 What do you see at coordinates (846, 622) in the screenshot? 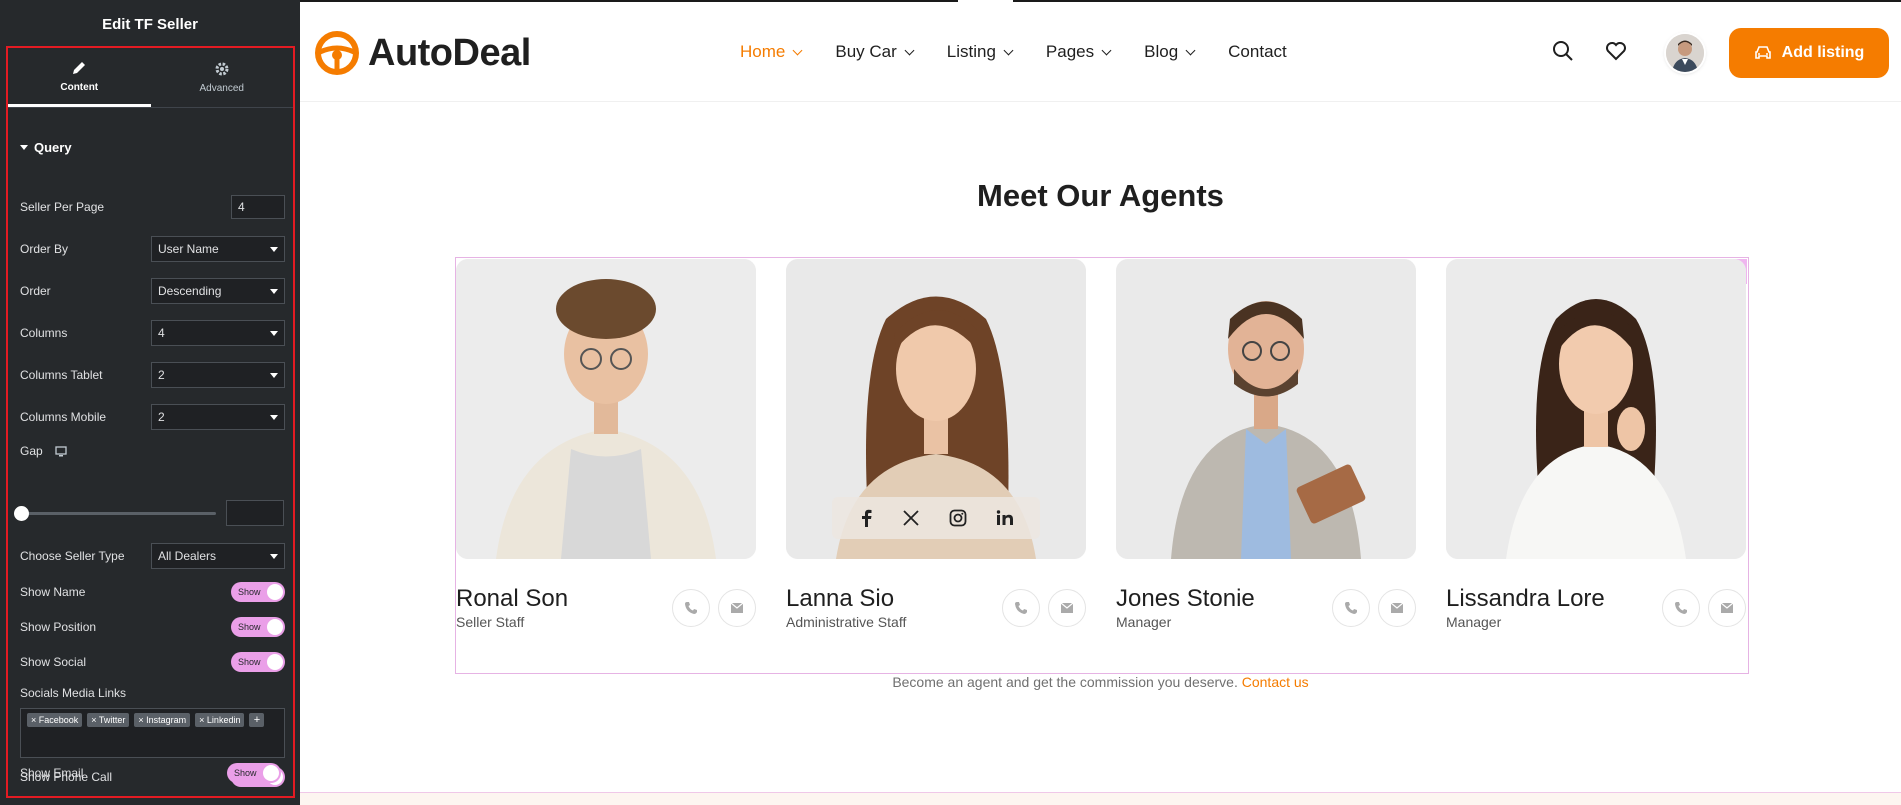
I see `agent-role: Administrative Staff` at bounding box center [846, 622].